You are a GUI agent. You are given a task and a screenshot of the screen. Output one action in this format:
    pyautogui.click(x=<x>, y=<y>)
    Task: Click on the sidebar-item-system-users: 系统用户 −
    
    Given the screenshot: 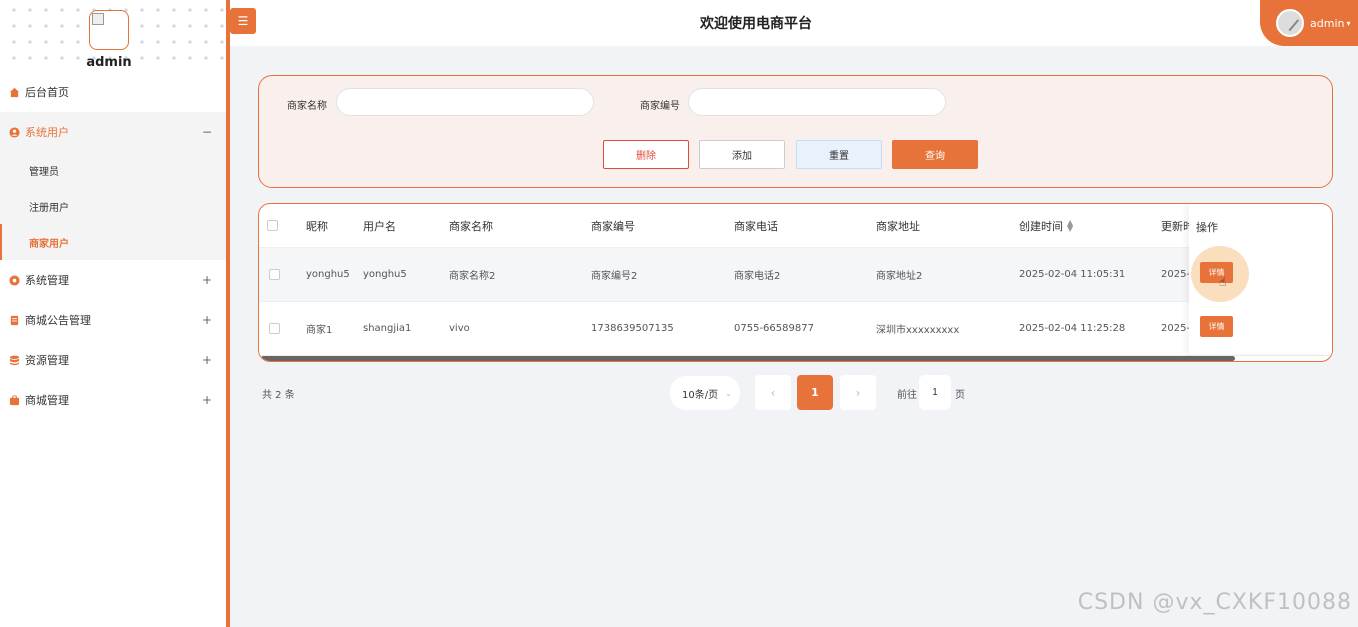 What is the action you would take?
    pyautogui.click(x=113, y=132)
    